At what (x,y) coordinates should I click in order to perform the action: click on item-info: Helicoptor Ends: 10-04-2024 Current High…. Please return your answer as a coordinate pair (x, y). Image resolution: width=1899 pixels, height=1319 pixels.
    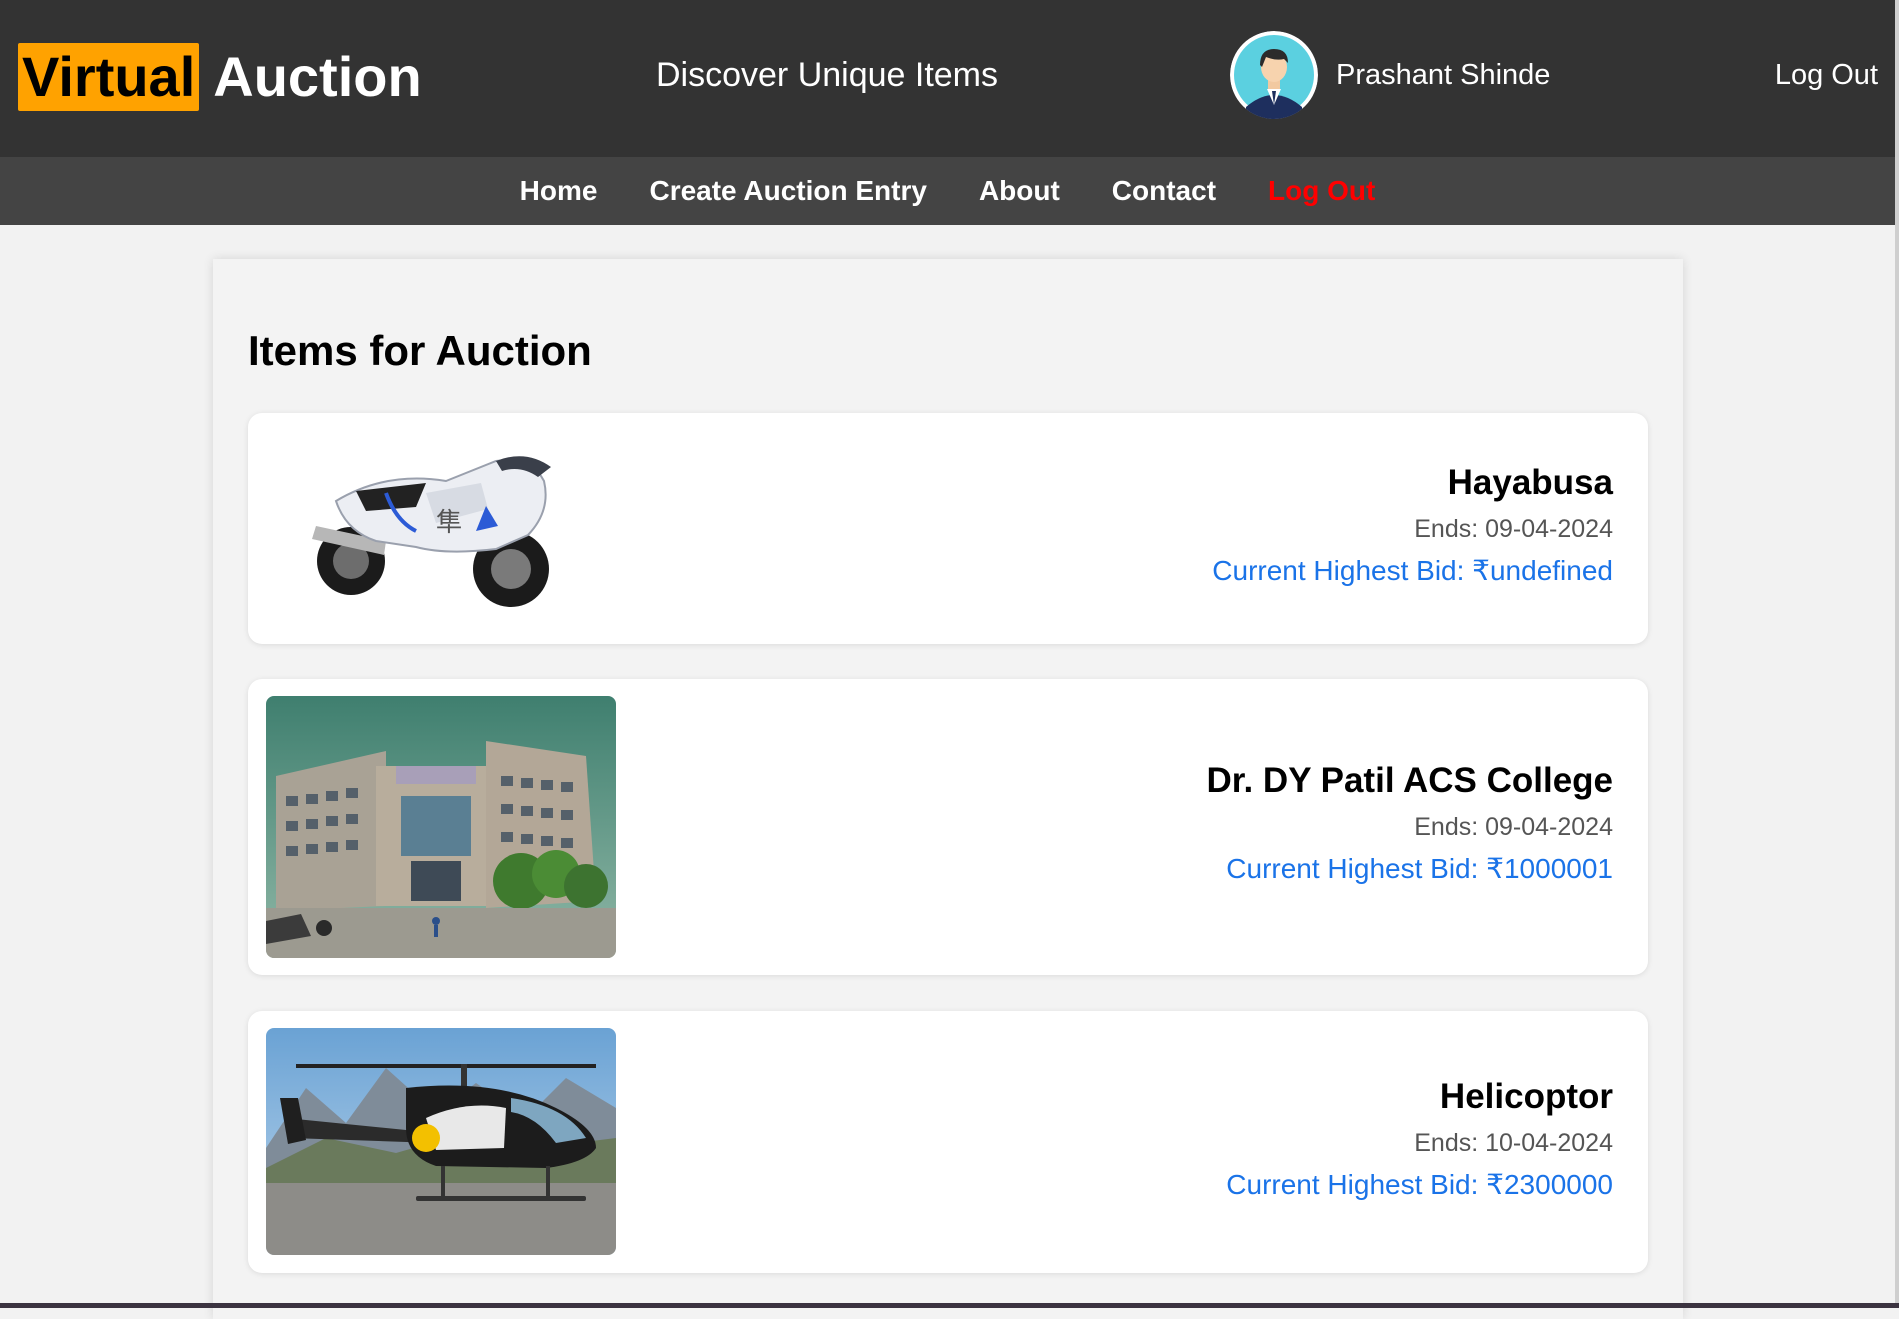
    Looking at the image, I should click on (1419, 1139).